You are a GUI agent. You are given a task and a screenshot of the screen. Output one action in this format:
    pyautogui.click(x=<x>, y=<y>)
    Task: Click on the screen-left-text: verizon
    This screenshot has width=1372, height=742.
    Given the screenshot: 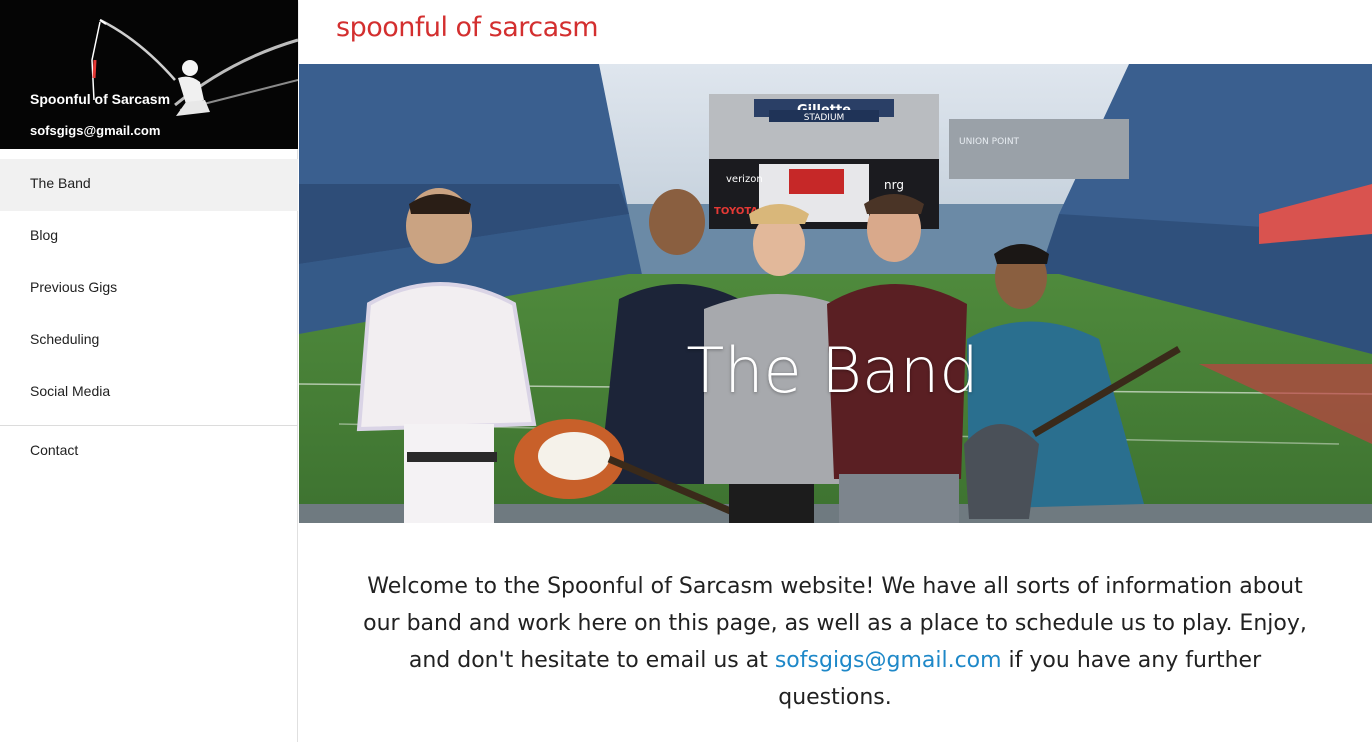 What is the action you would take?
    pyautogui.click(x=744, y=179)
    